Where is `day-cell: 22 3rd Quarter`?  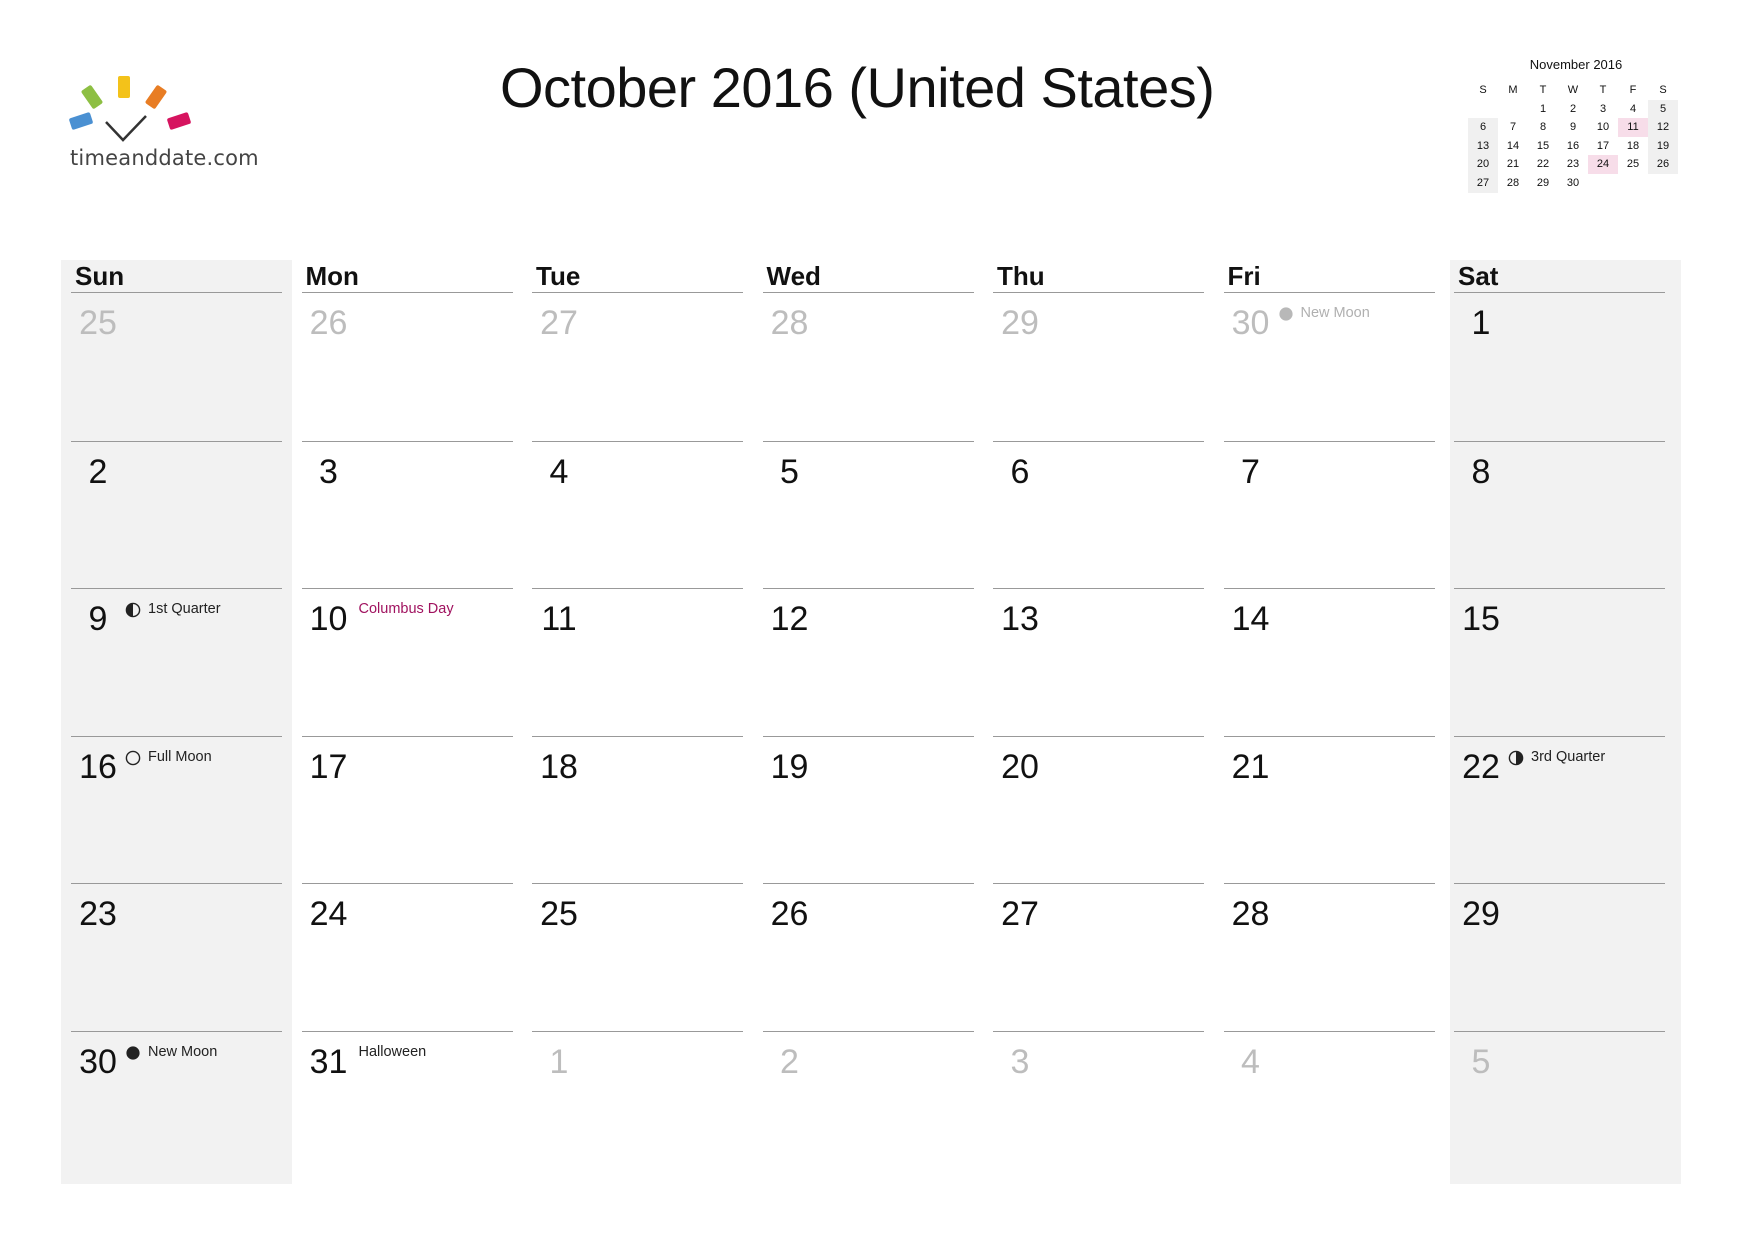
day-cell: 22 3rd Quarter is located at coordinates (1559, 810).